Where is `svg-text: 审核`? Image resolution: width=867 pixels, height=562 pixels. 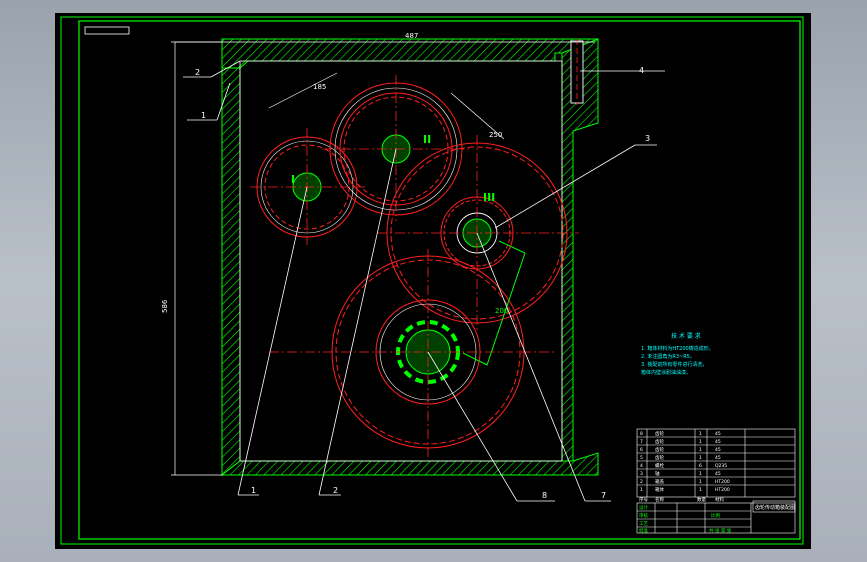 svg-text: 审核 is located at coordinates (643, 515).